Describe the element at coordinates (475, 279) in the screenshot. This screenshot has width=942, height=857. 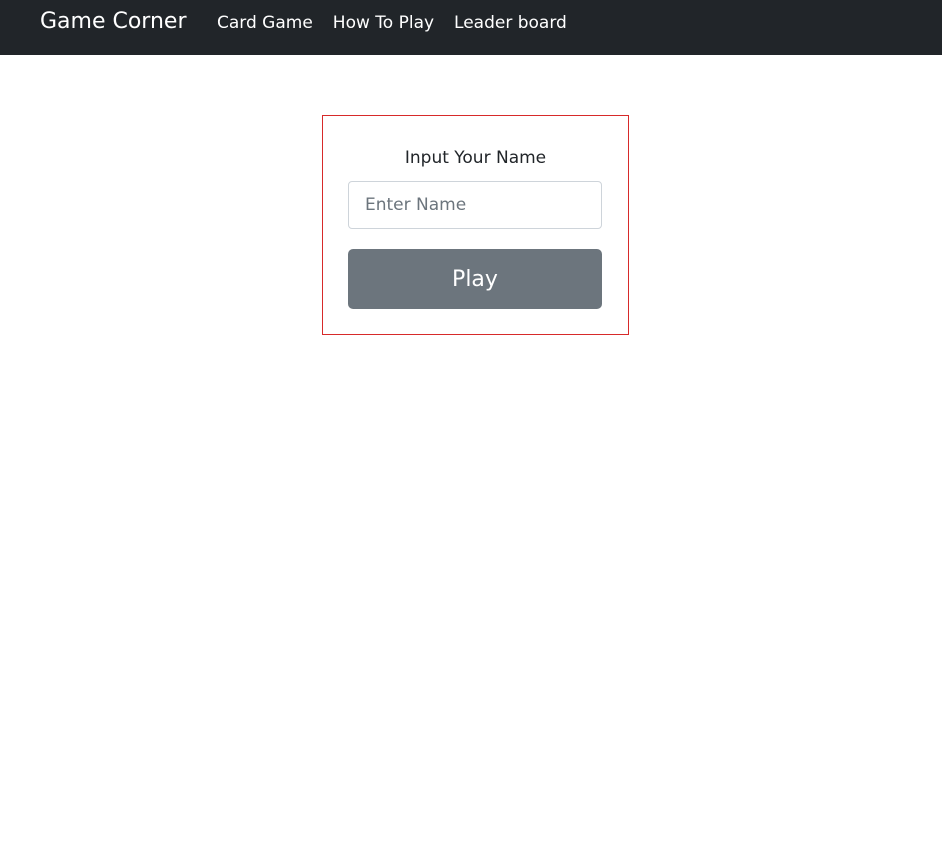
I see `play-button: Play` at that location.